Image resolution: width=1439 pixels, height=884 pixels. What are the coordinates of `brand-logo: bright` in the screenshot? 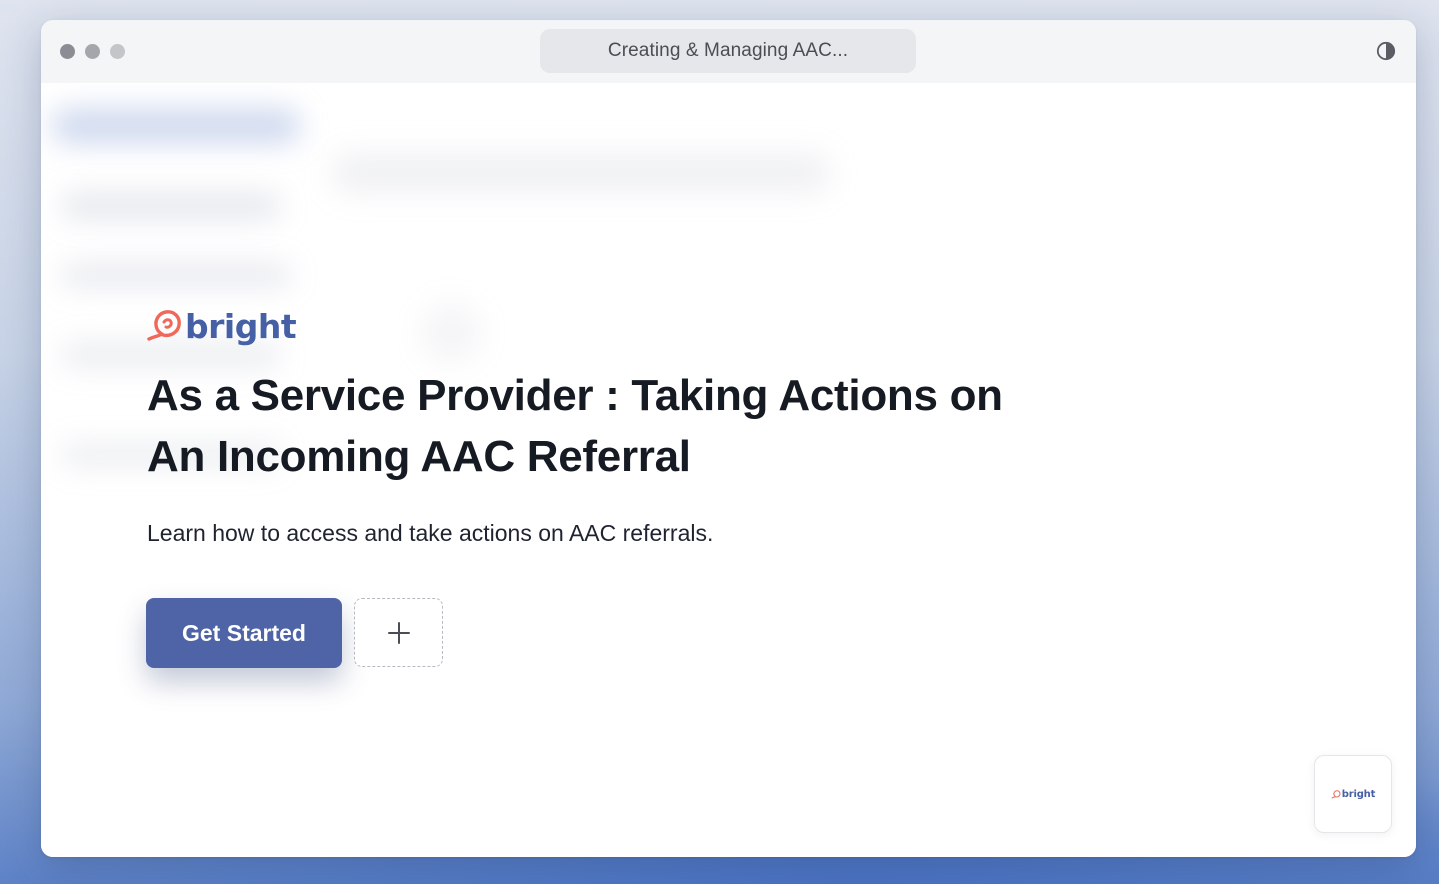 It's located at (221, 326).